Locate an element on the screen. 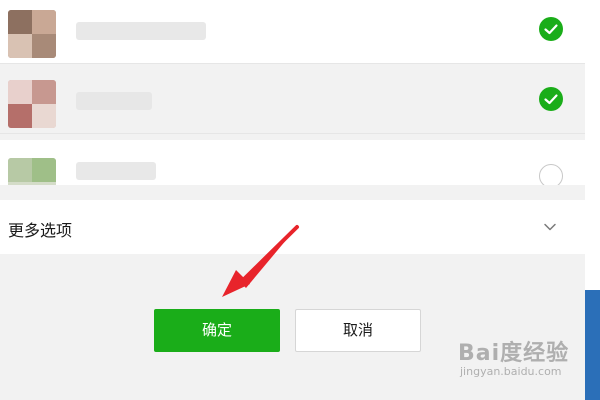 This screenshot has width=600, height=400. confirm-button: 确定 is located at coordinates (217, 330).